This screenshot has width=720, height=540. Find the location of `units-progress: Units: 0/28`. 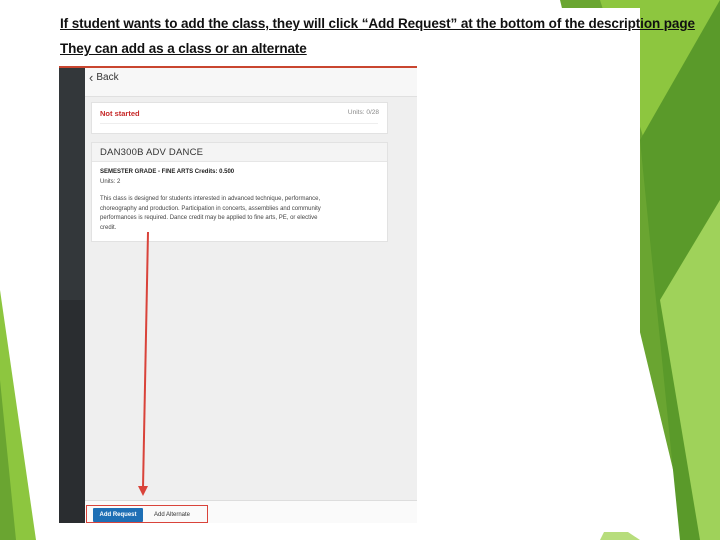

units-progress: Units: 0/28 is located at coordinates (363, 112).